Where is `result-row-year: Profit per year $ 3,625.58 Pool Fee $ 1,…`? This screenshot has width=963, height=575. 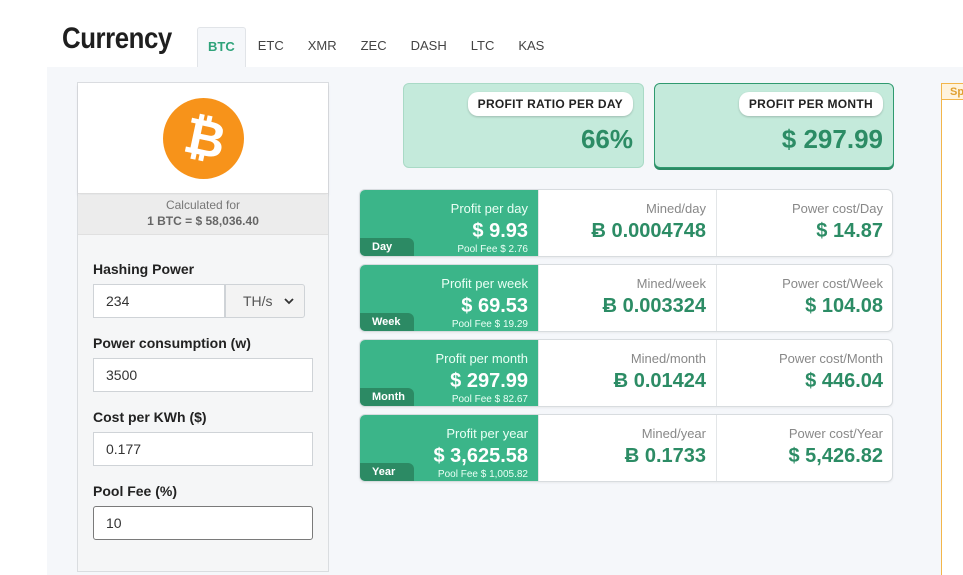
result-row-year: Profit per year $ 3,625.58 Pool Fee $ 1,… is located at coordinates (626, 448).